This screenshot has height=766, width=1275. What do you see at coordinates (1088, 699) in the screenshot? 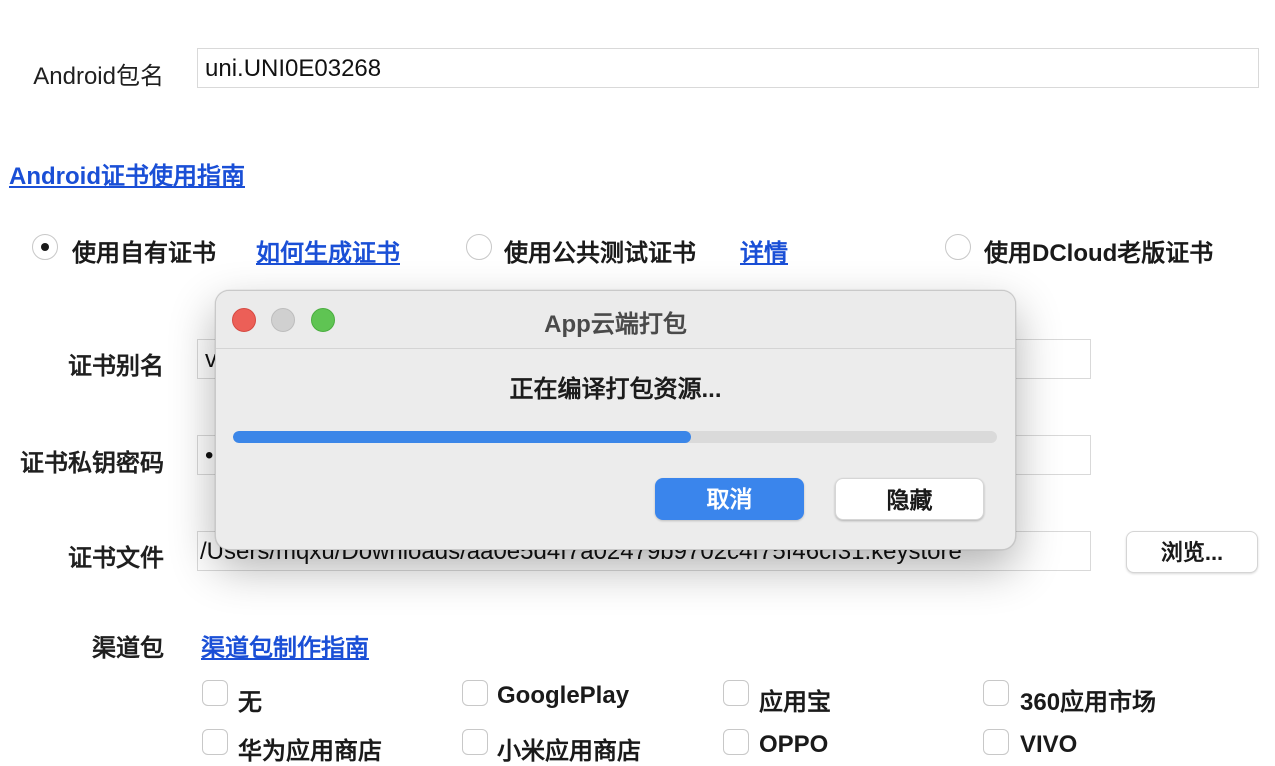
I see `channel-label-360: 360应用市场` at bounding box center [1088, 699].